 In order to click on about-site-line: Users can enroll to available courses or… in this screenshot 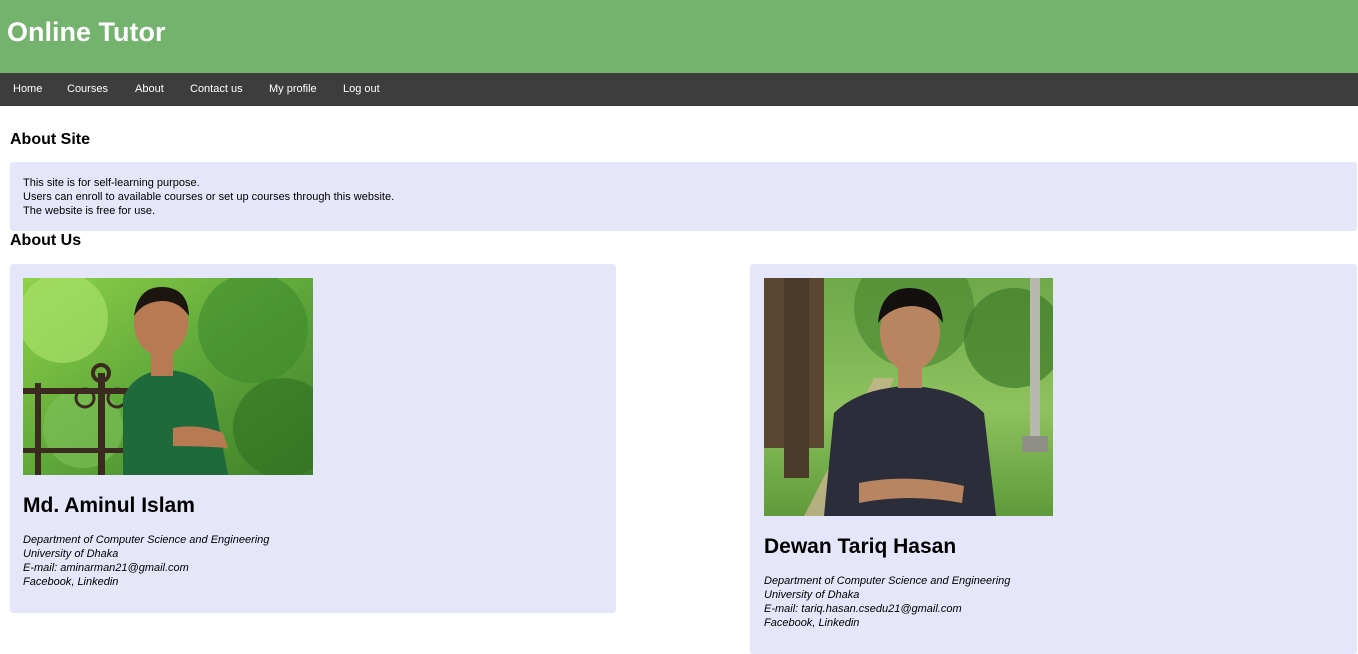, I will do `click(209, 197)`.